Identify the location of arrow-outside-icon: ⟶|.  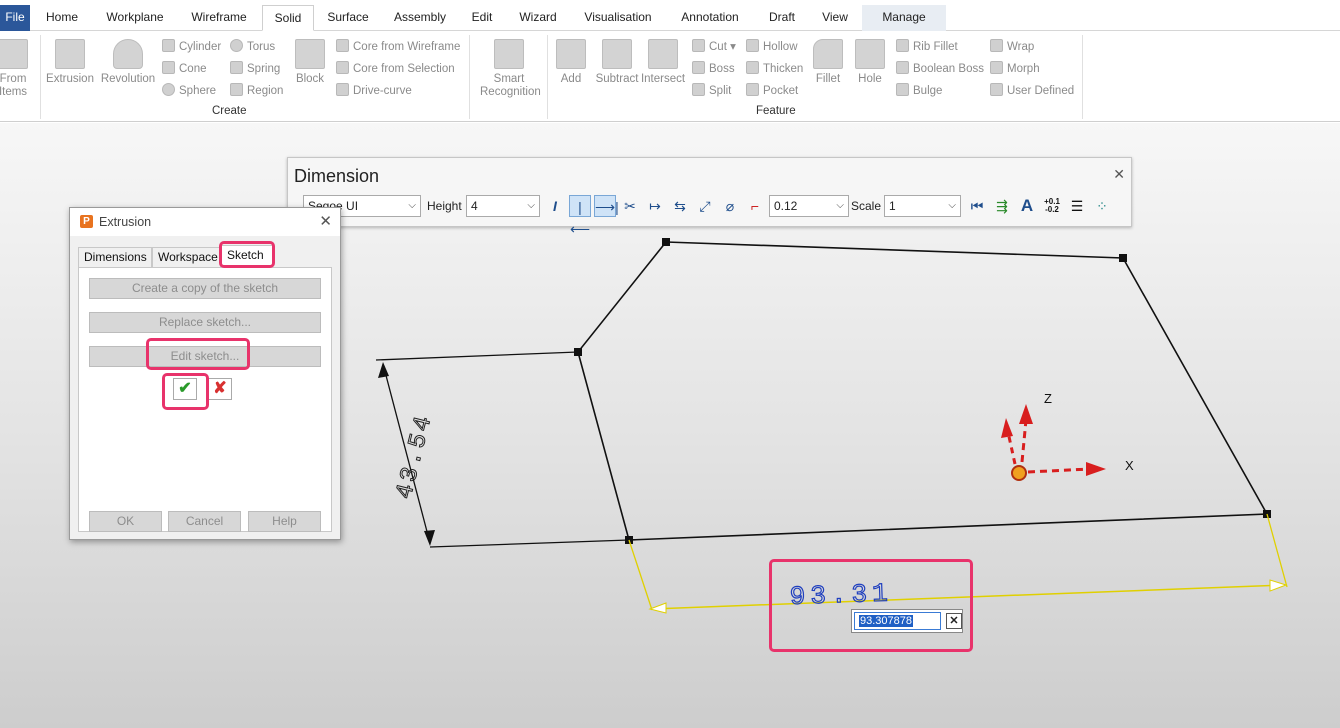
(606, 206).